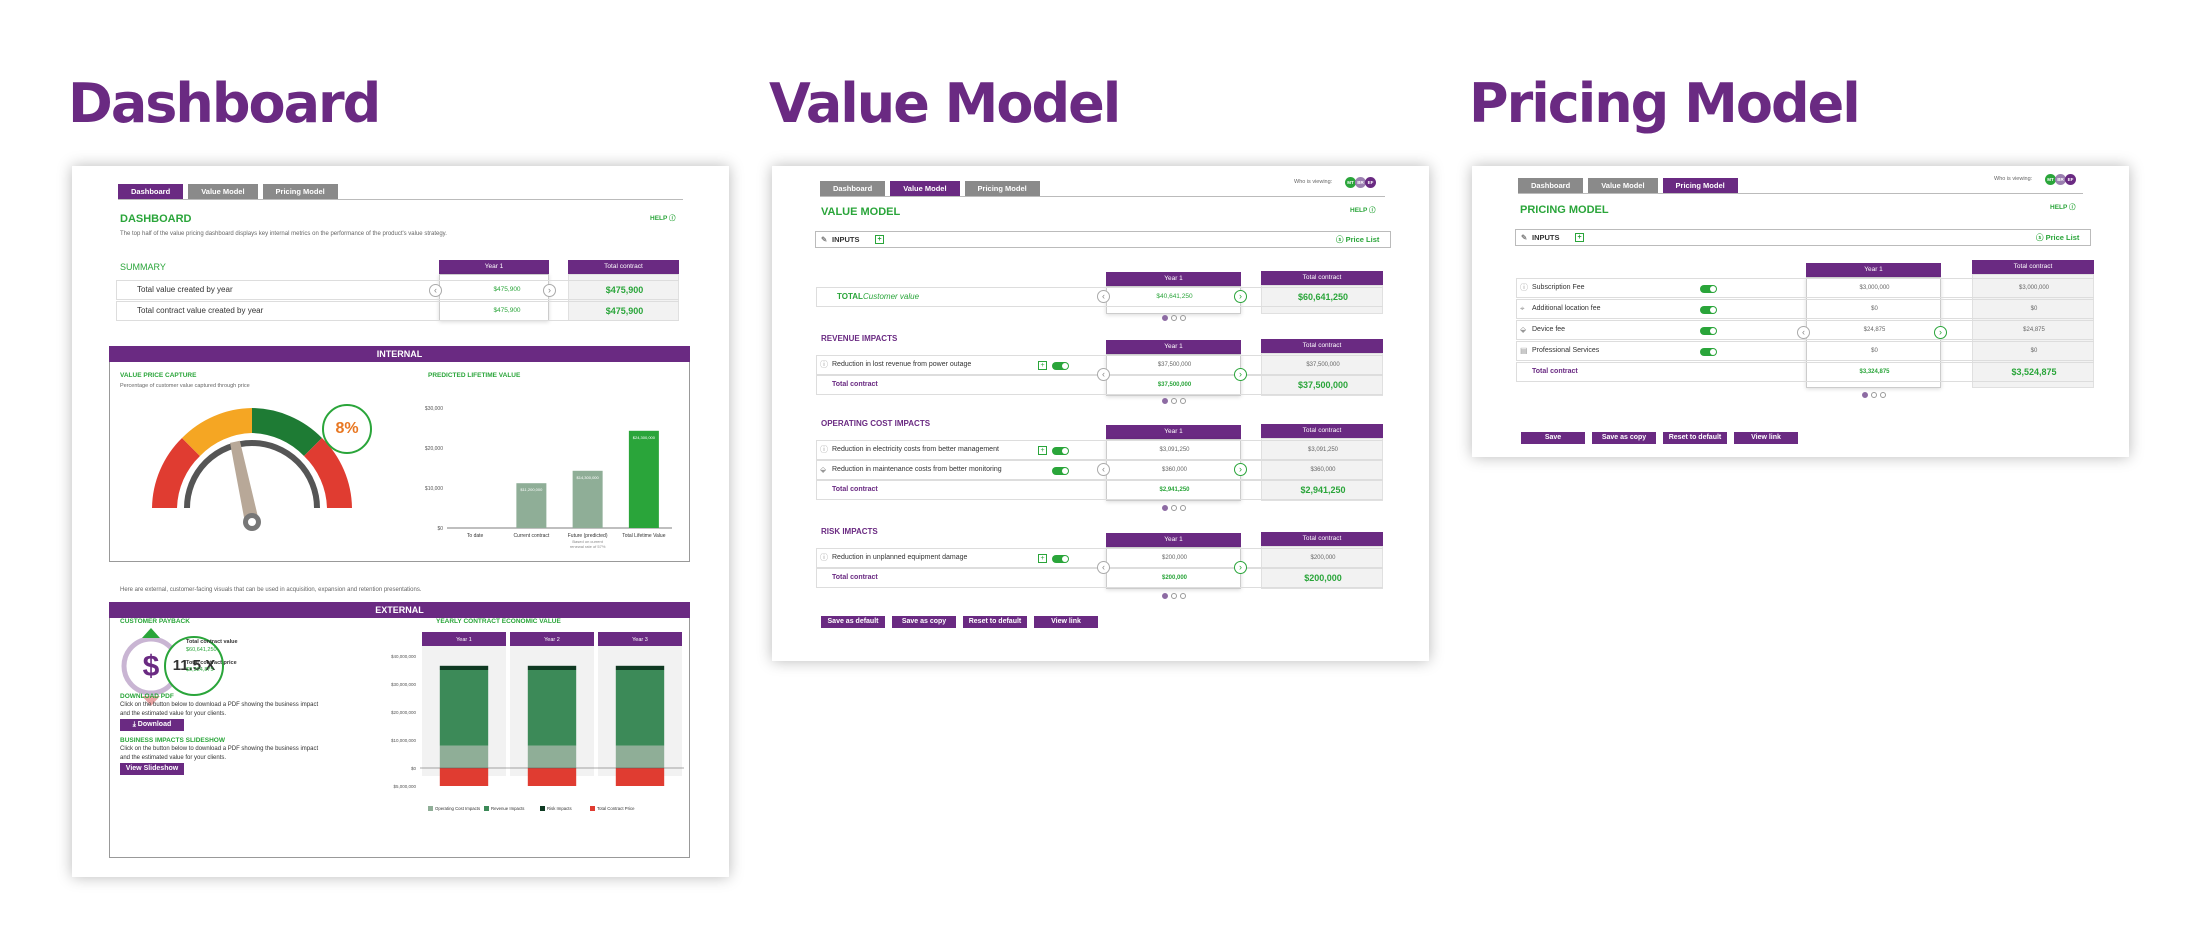  What do you see at coordinates (624, 290) in the screenshot?
I see `summary-row-total: $475,900` at bounding box center [624, 290].